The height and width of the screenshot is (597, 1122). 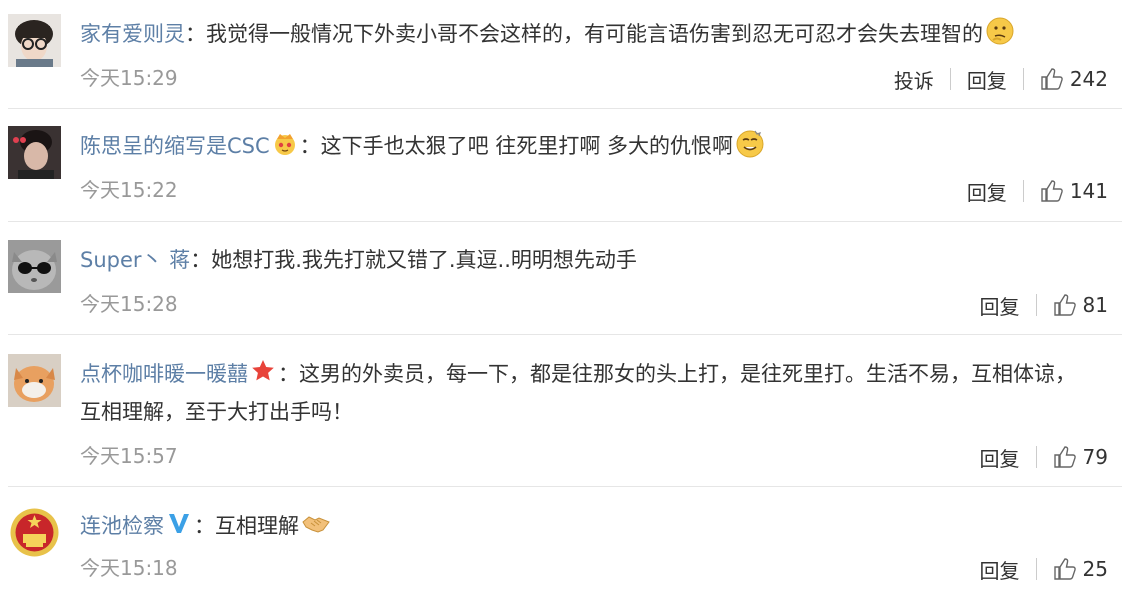 I want to click on thinking-emoji-icon, so click(x=1000, y=31).